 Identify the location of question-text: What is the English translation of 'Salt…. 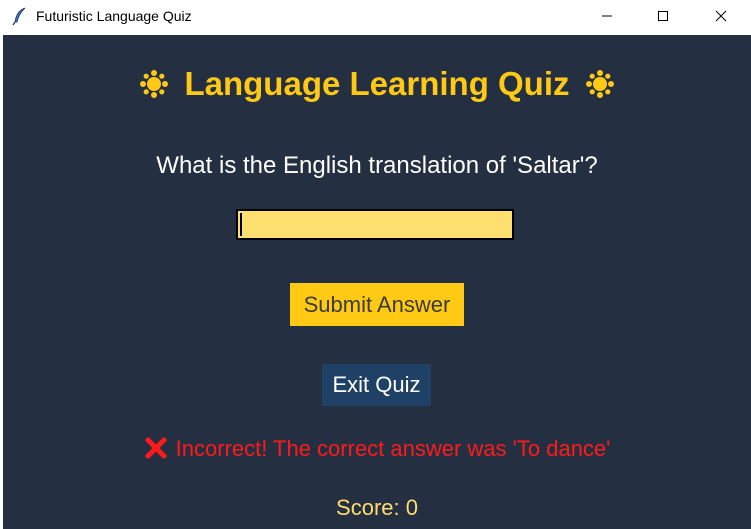
(377, 165).